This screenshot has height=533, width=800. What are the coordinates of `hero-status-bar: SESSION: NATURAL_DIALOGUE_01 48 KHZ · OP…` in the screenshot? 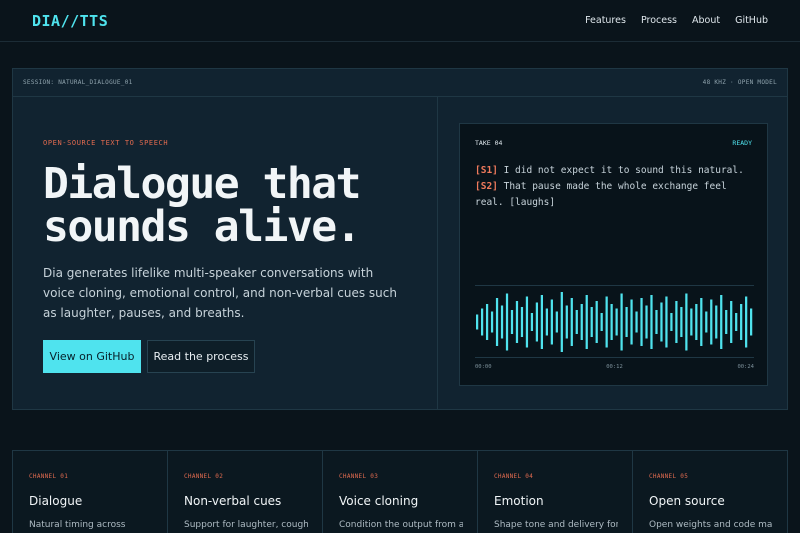 It's located at (400, 83).